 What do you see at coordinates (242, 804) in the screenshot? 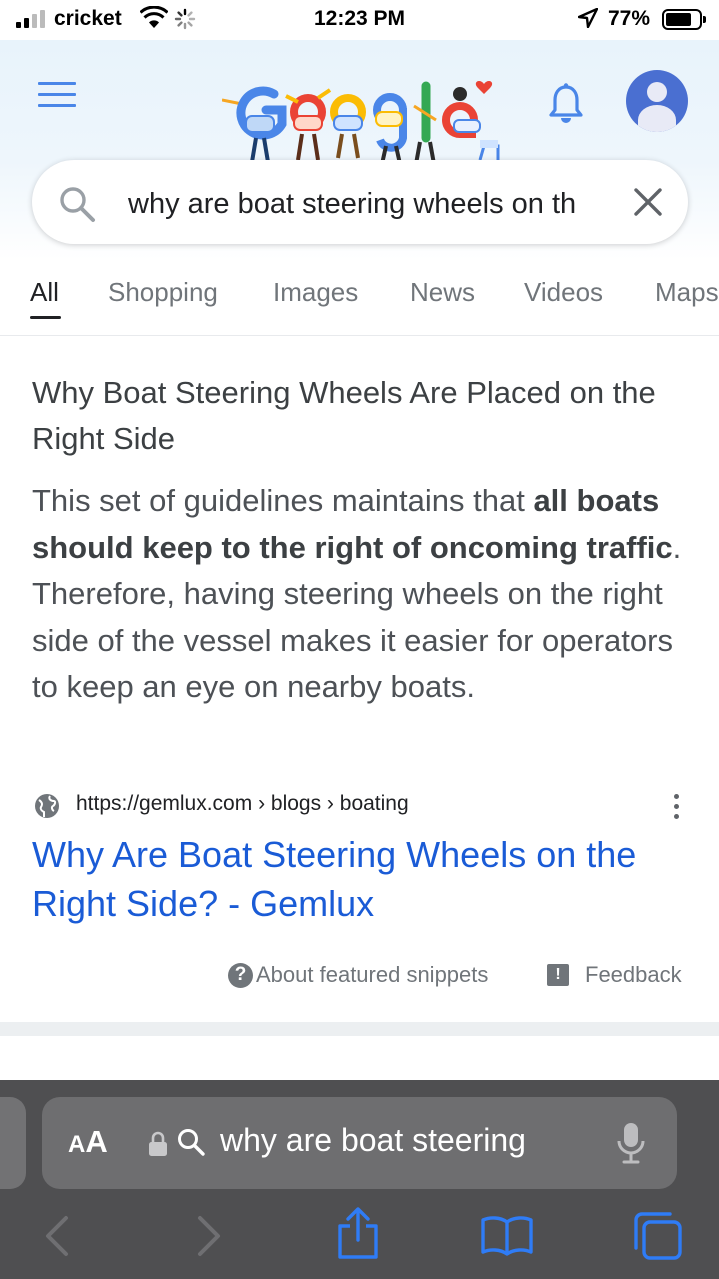
I see `source-url: https://gemlux.com › blogs › boating` at bounding box center [242, 804].